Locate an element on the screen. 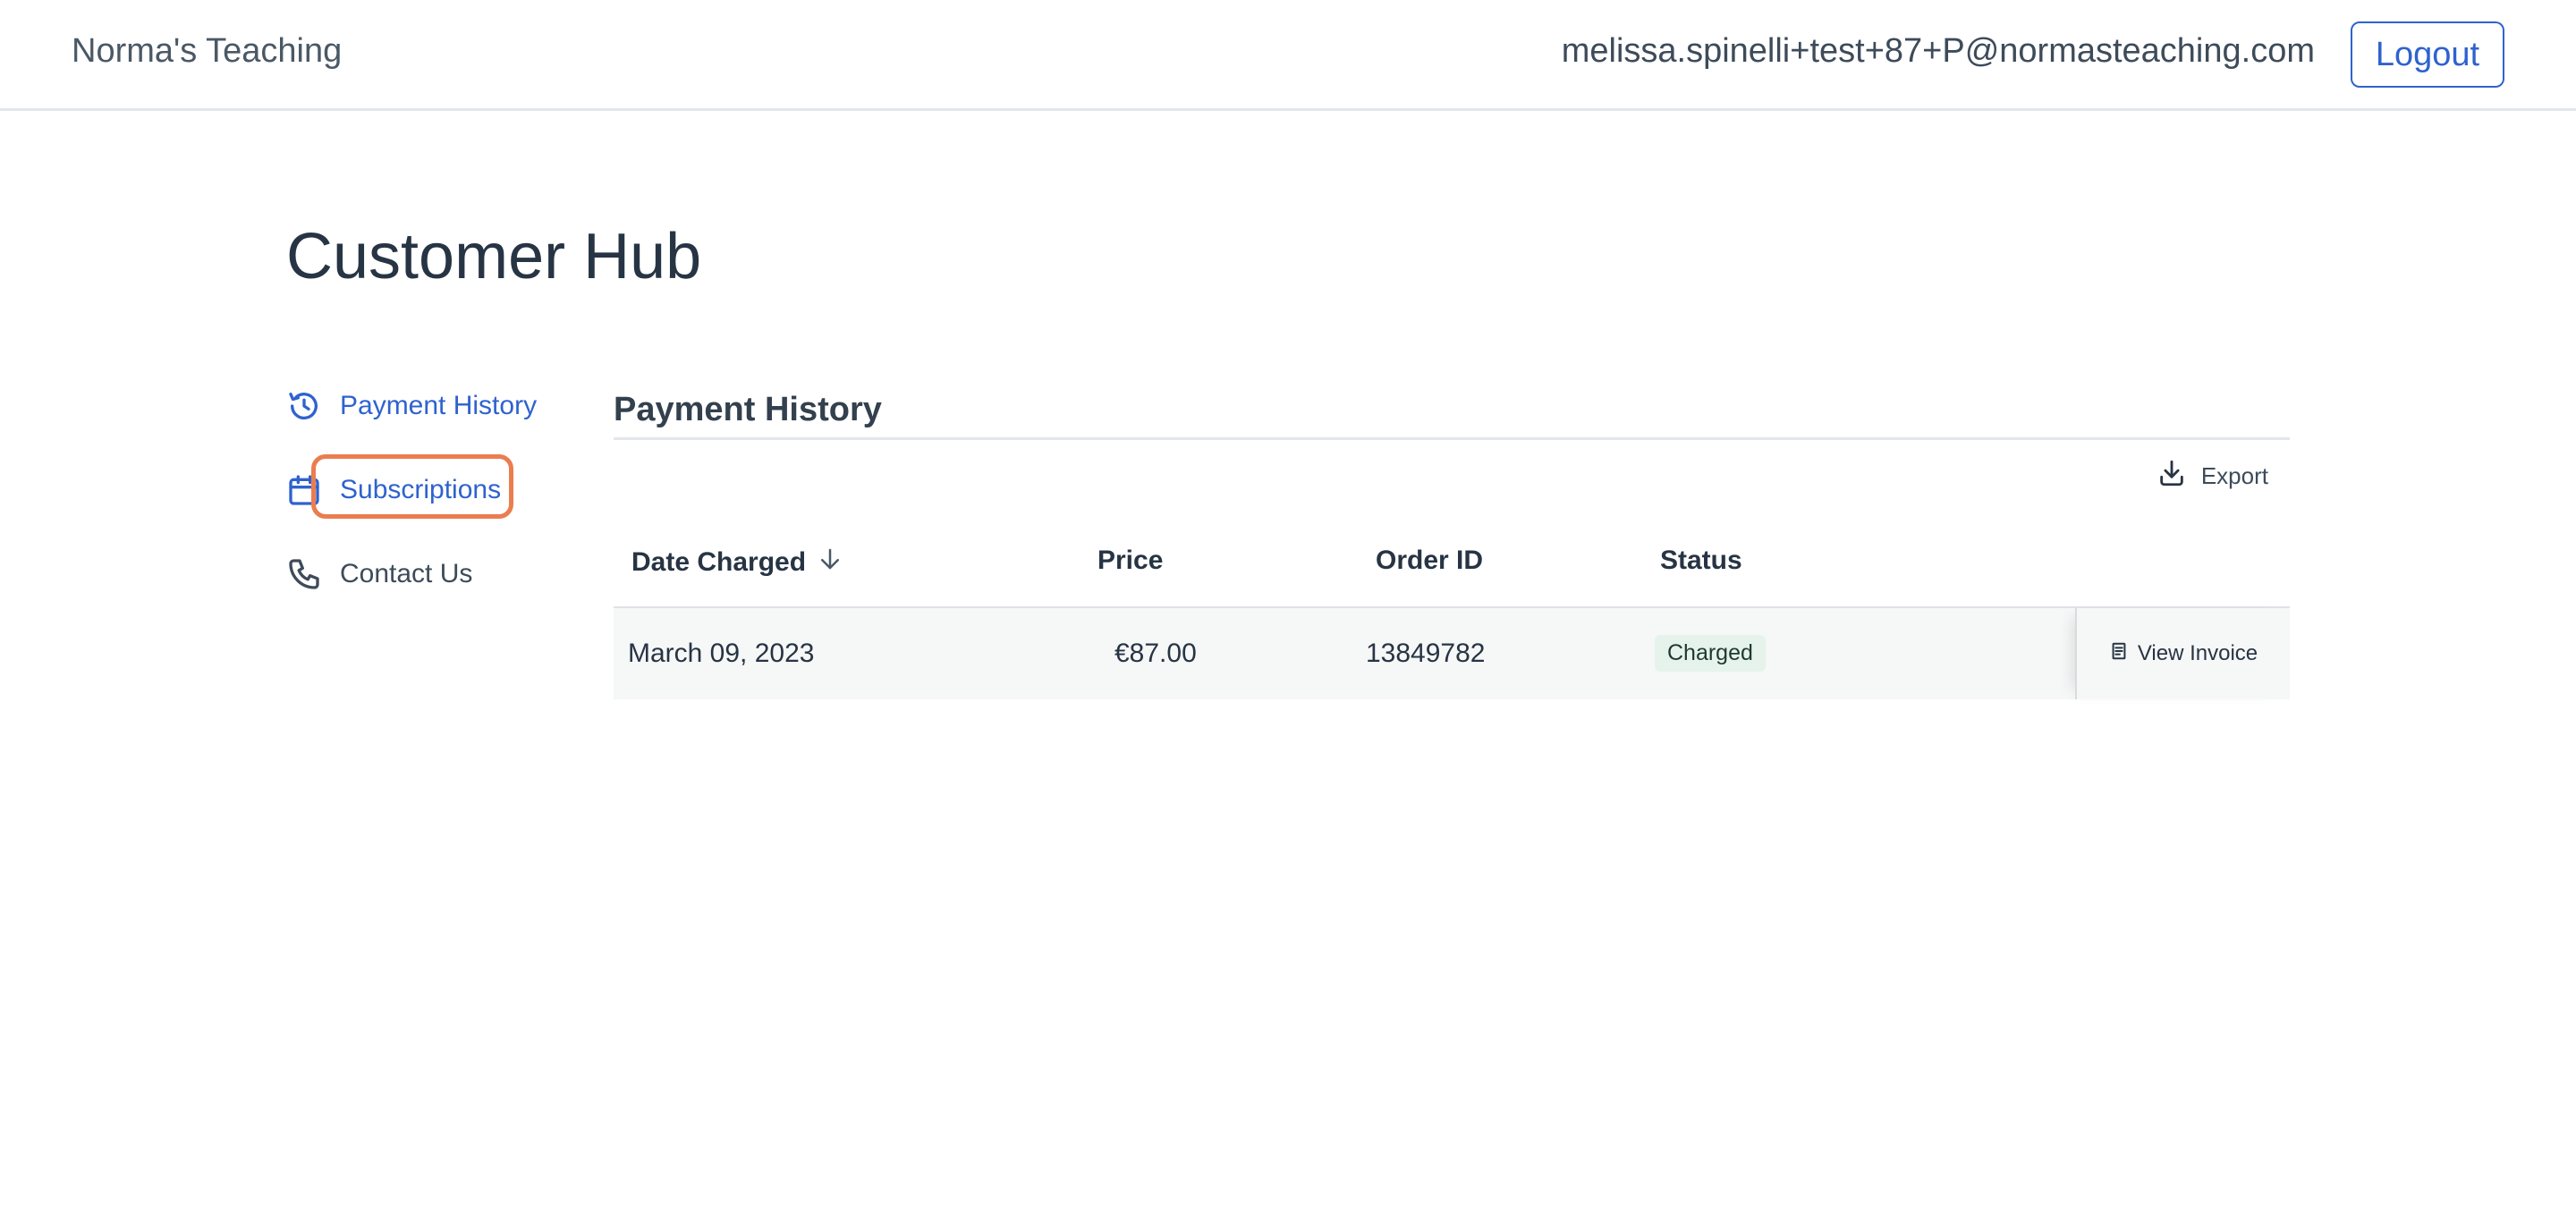 This screenshot has height=1227, width=2576. view-invoice-label: View Invoice is located at coordinates (2197, 653).